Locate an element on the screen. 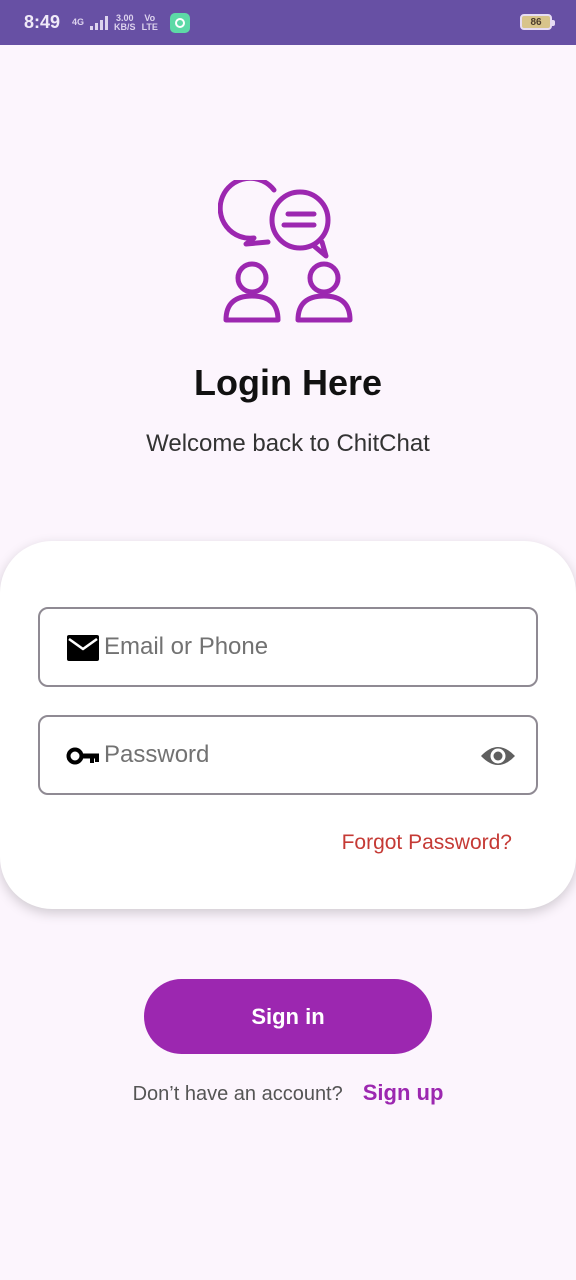  volte-indicator: Vo LTE is located at coordinates (149, 22).